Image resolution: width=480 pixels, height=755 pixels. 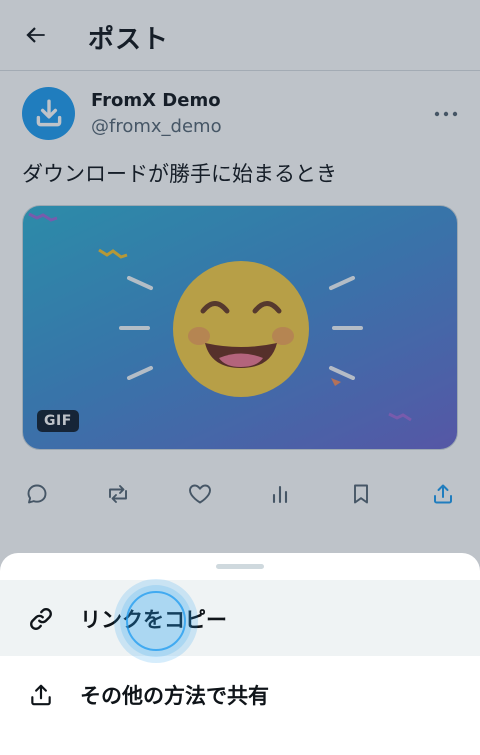 I want to click on share-icon-wrap, so click(x=41, y=695).